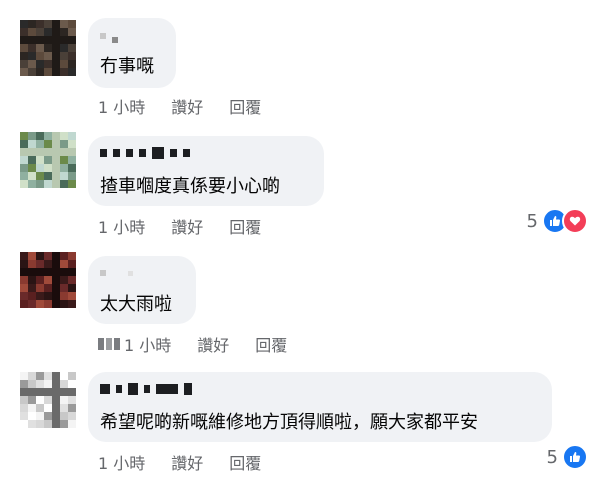 Image resolution: width=600 pixels, height=480 pixels. I want to click on comment-bubble: 冇事嘅, so click(132, 53).